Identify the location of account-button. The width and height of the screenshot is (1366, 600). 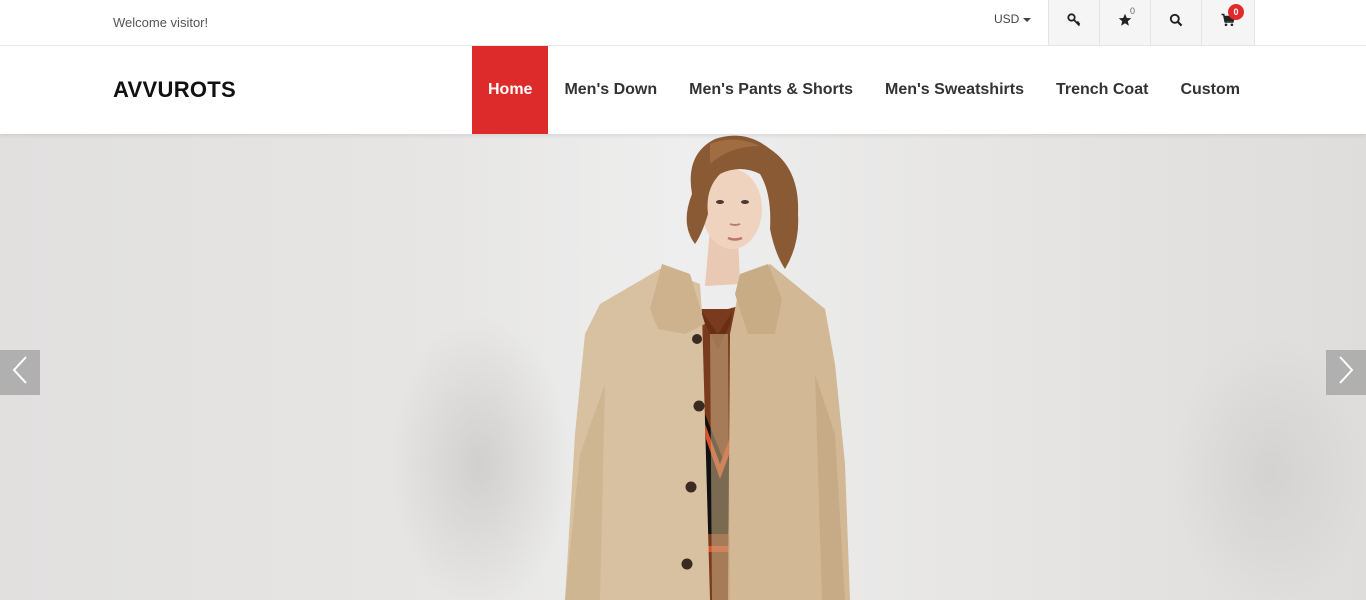
(1073, 22).